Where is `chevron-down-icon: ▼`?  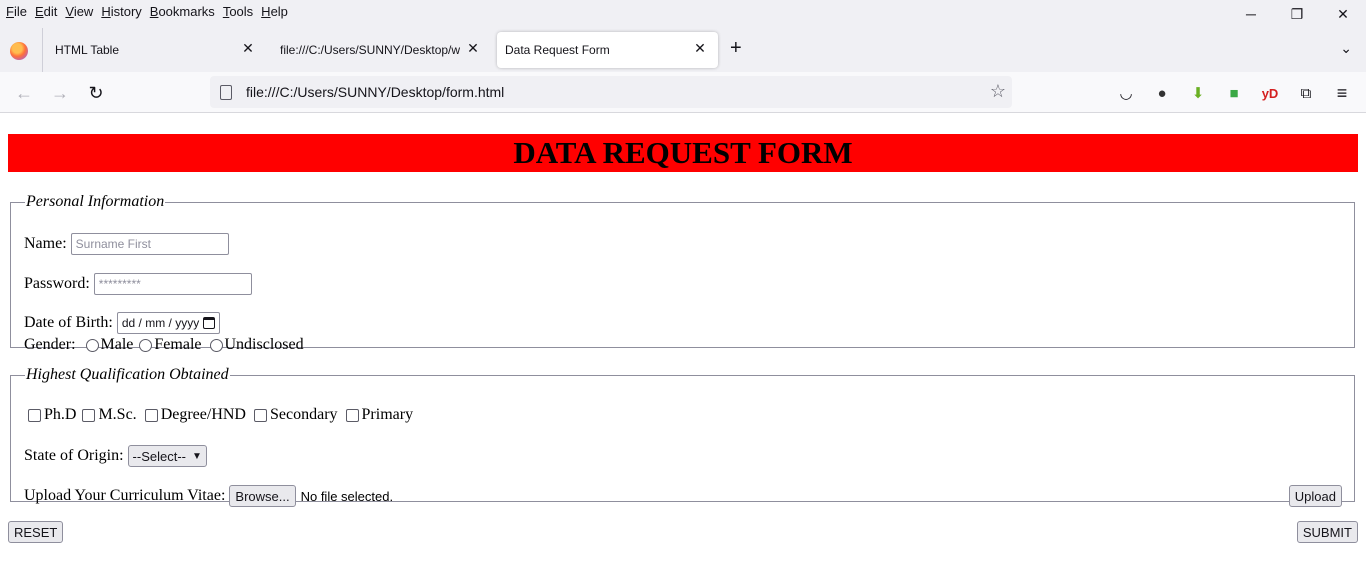
chevron-down-icon: ▼ is located at coordinates (197, 456).